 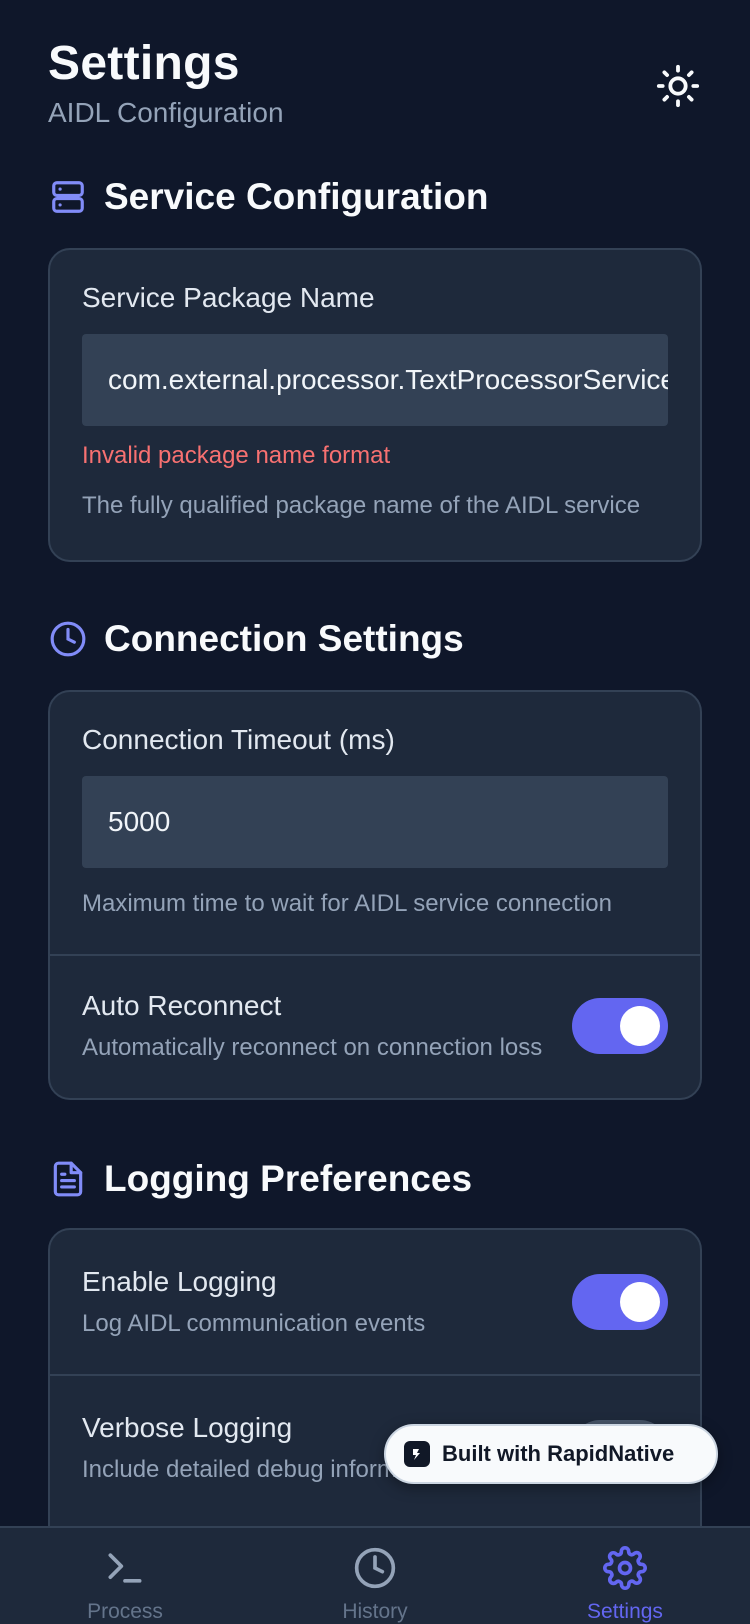 I want to click on section-connection-settings: Connection Settings, so click(x=256, y=639).